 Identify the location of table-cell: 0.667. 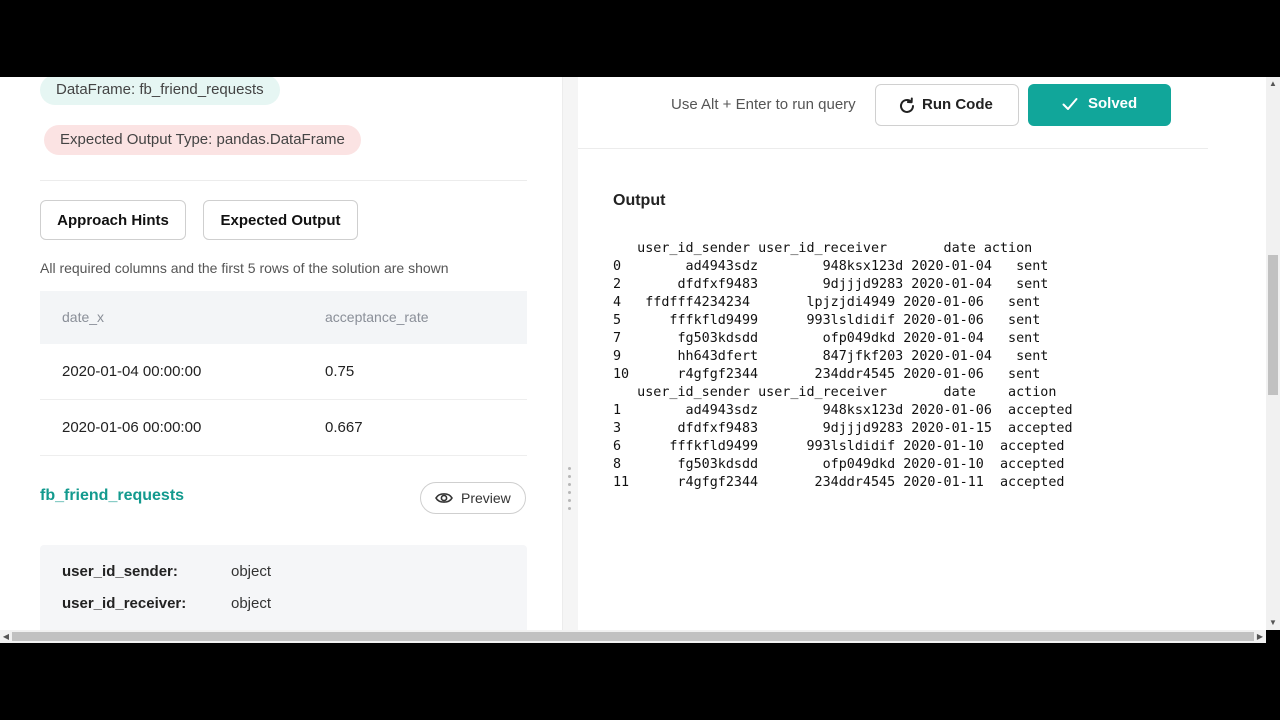
(344, 427).